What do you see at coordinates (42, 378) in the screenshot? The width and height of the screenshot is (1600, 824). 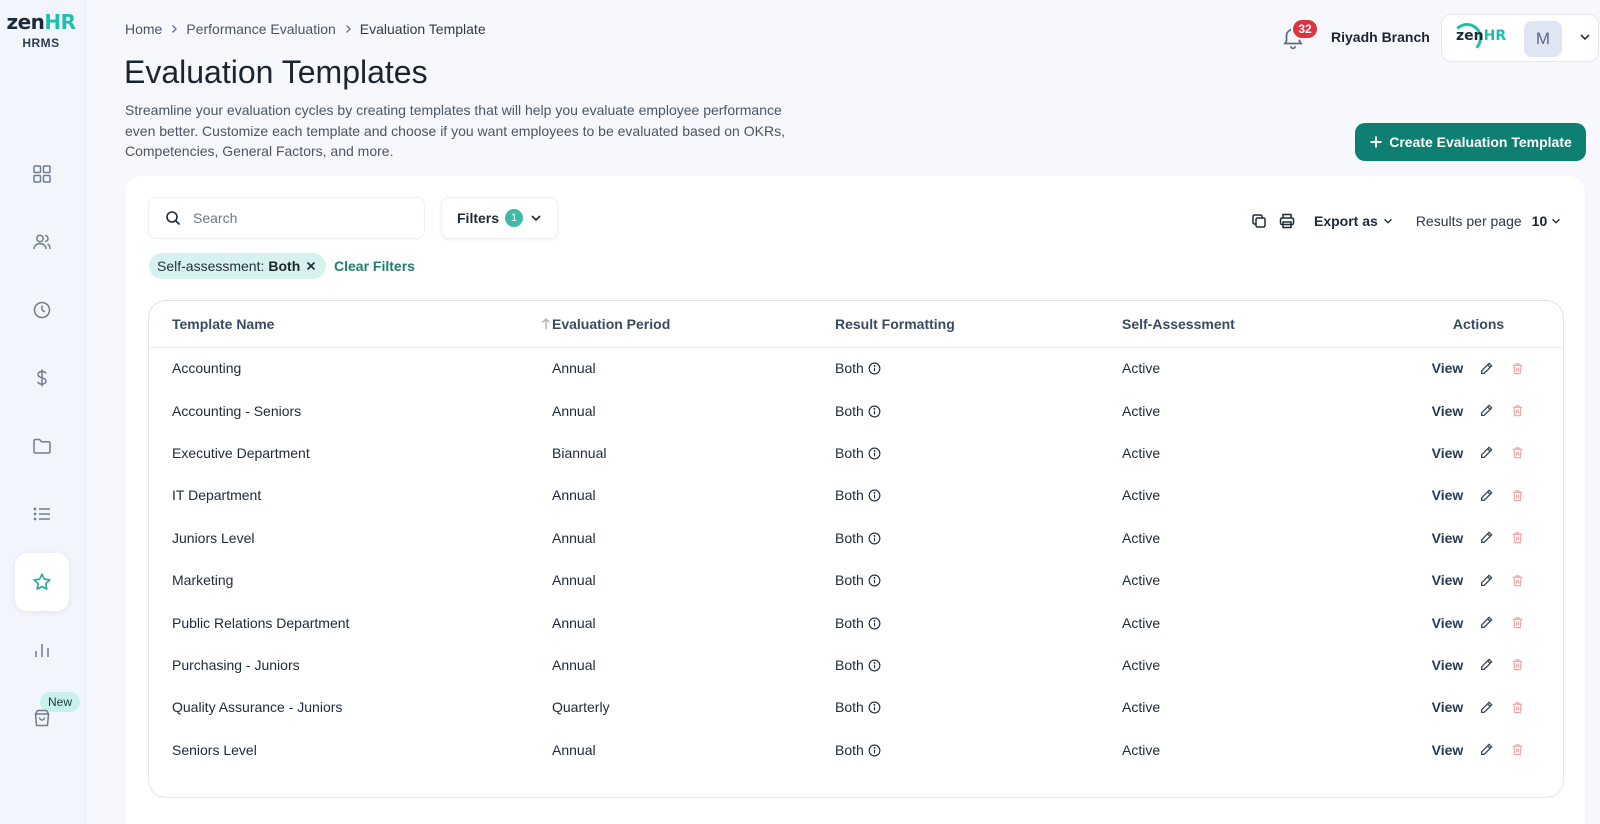 I see `sidebar-item-payroll` at bounding box center [42, 378].